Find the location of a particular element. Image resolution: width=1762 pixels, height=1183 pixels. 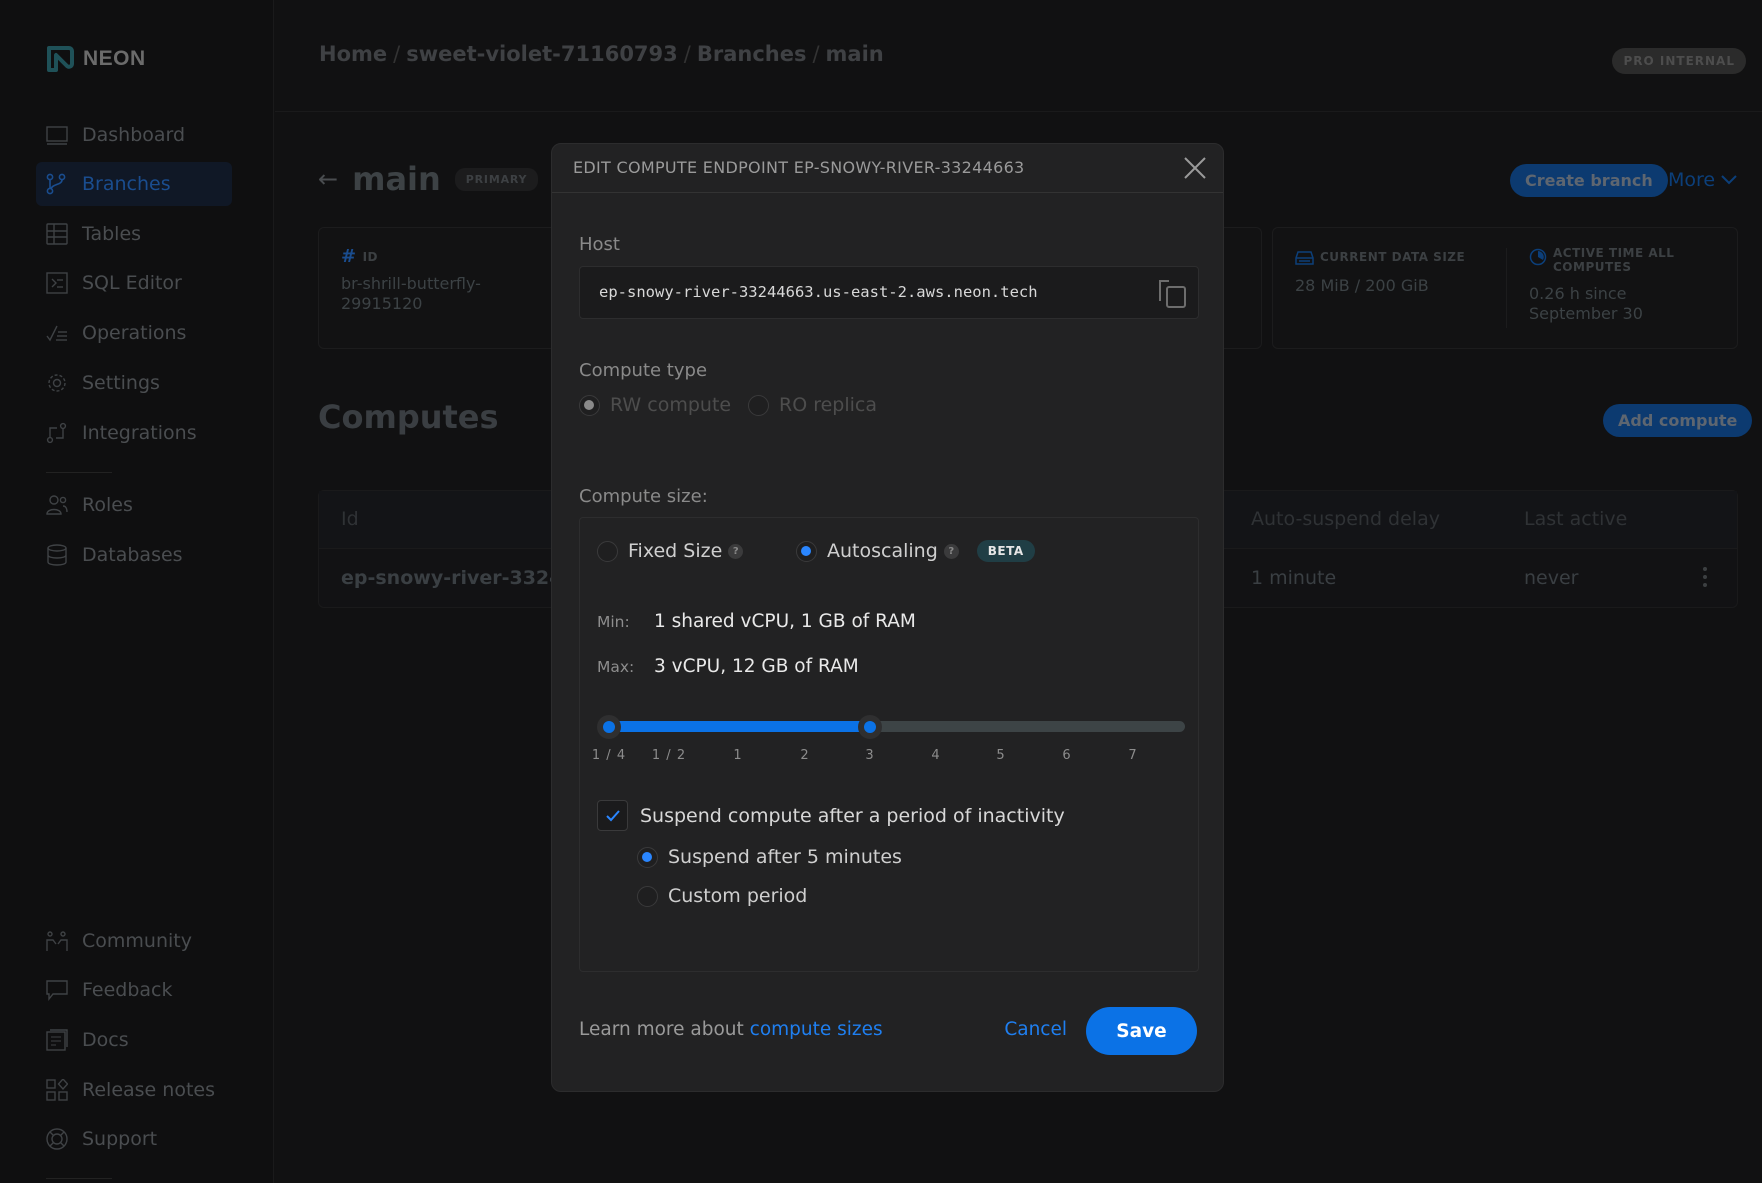

sidebar-item-settings: Settings is located at coordinates (134, 383).